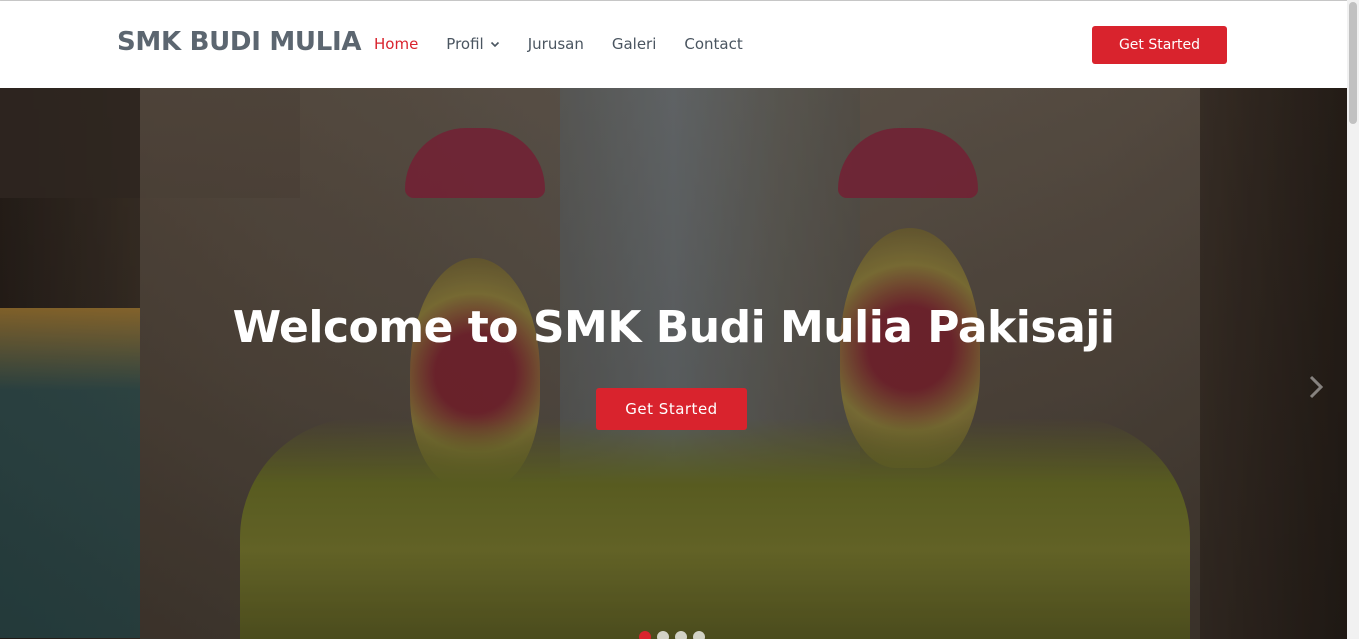 The height and width of the screenshot is (639, 1359). I want to click on nav-item-contact: Contact, so click(713, 44).